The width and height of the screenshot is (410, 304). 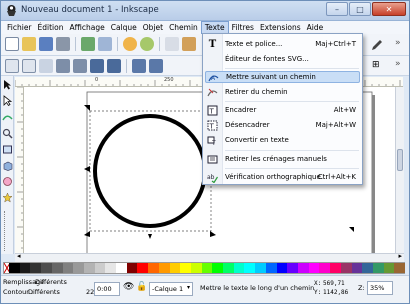 What do you see at coordinates (29, 44) in the screenshot?
I see `open-icon` at bounding box center [29, 44].